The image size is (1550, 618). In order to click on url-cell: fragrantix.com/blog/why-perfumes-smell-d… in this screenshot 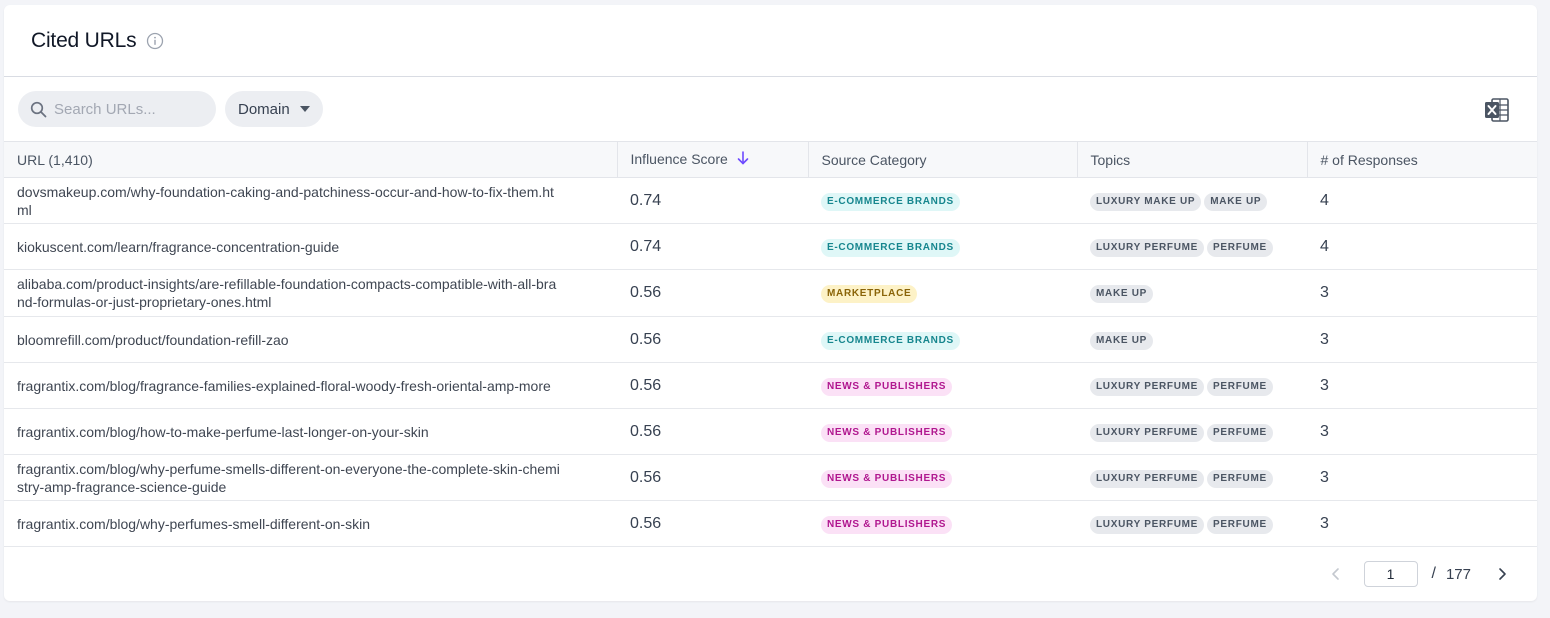, I will do `click(310, 524)`.